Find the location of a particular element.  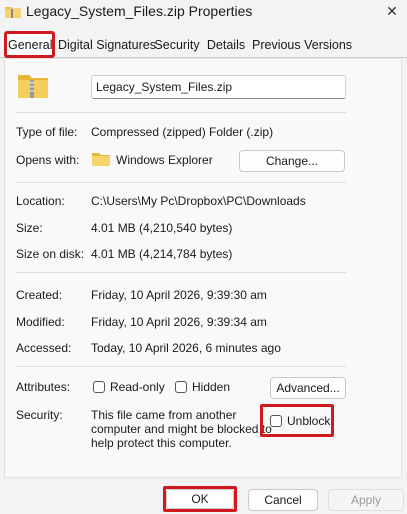

modified-value: Friday, 10 April 2026, 9:39:34 am is located at coordinates (179, 322).